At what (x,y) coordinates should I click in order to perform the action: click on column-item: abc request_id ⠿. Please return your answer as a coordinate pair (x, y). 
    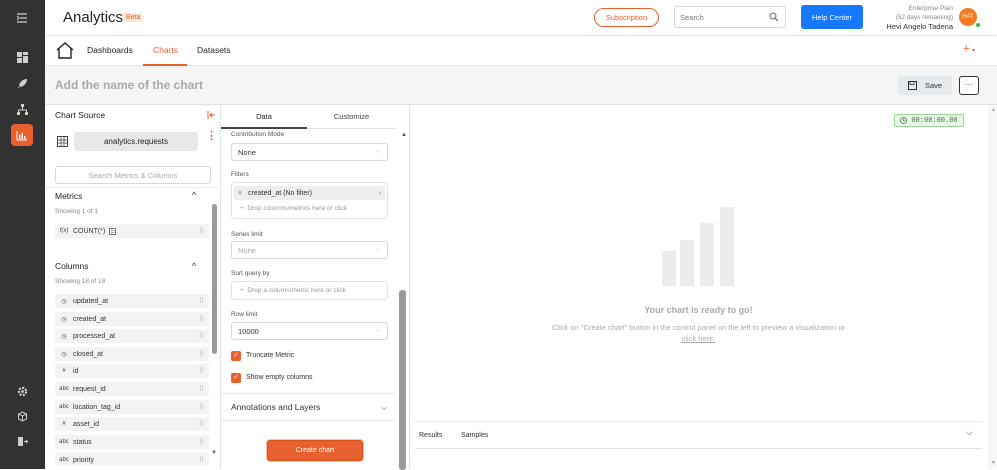
    Looking at the image, I should click on (132, 389).